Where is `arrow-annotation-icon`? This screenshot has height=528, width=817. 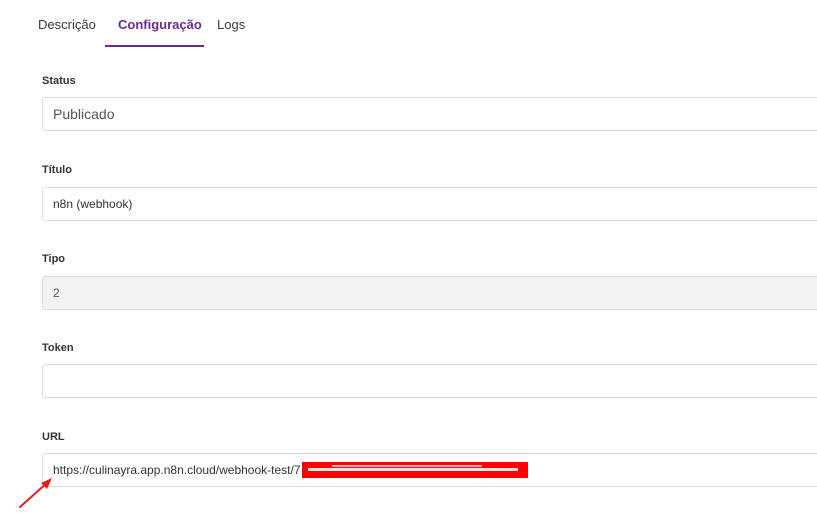 arrow-annotation-icon is located at coordinates (35, 493).